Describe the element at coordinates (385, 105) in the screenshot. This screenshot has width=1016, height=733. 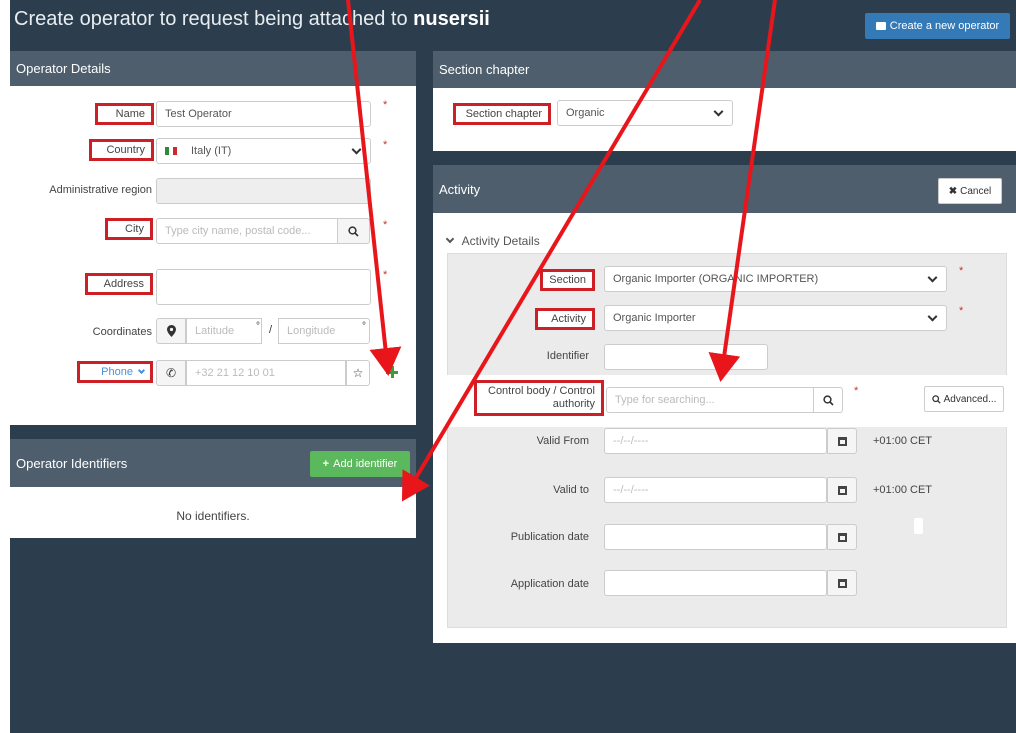
I see `name-required-mark: *` at that location.